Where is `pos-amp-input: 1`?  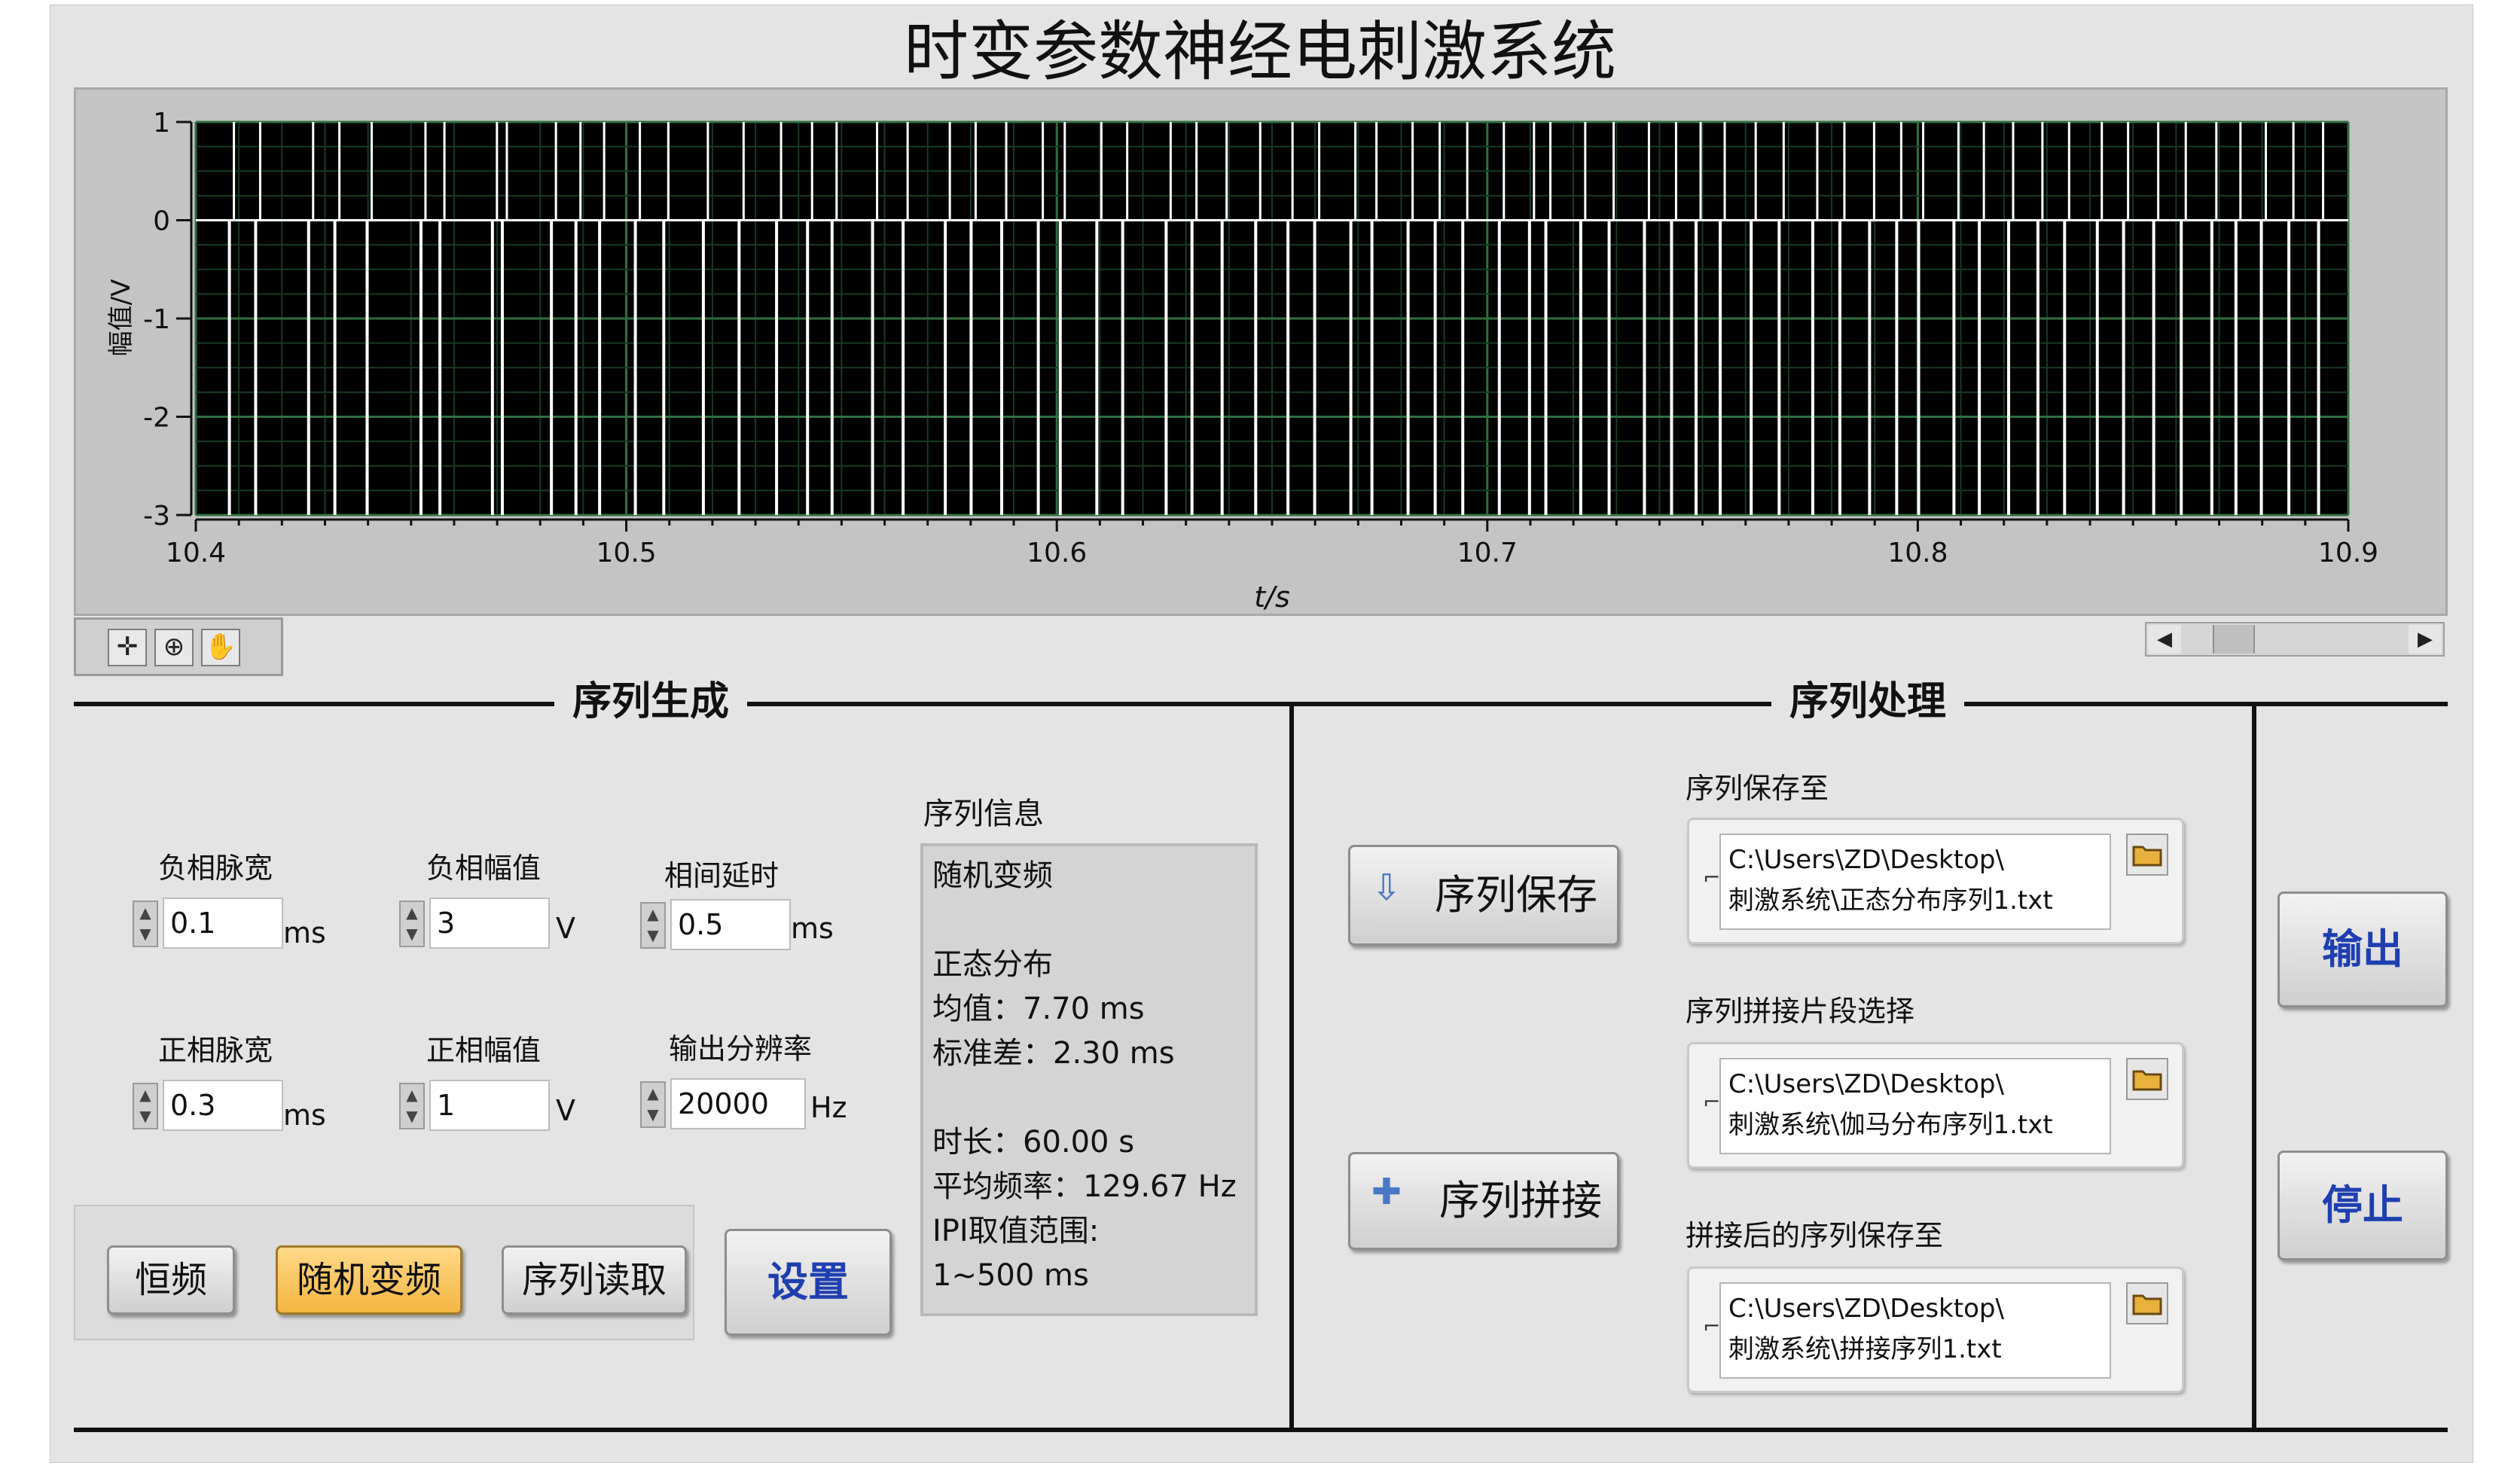 pos-amp-input: 1 is located at coordinates (489, 1105).